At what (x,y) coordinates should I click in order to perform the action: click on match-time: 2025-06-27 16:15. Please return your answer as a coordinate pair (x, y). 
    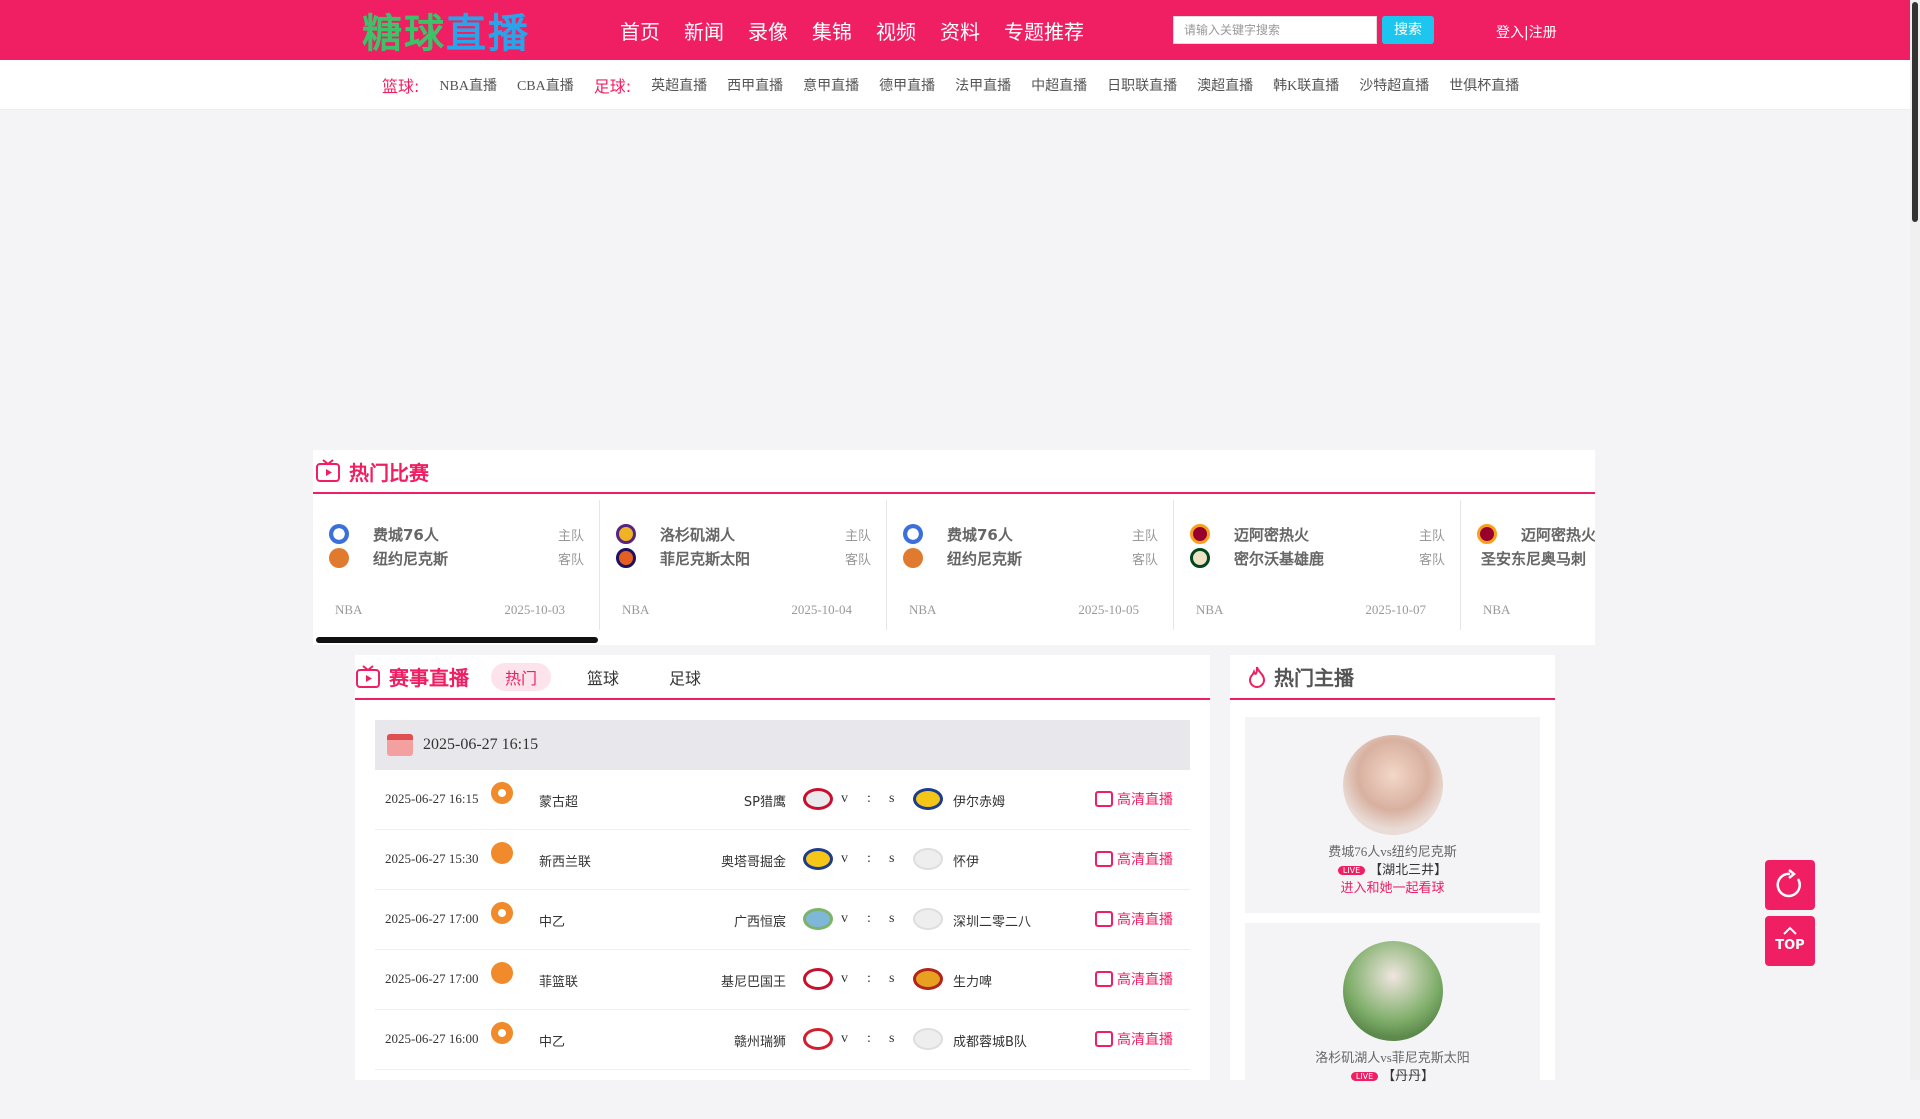
    Looking at the image, I should click on (432, 798).